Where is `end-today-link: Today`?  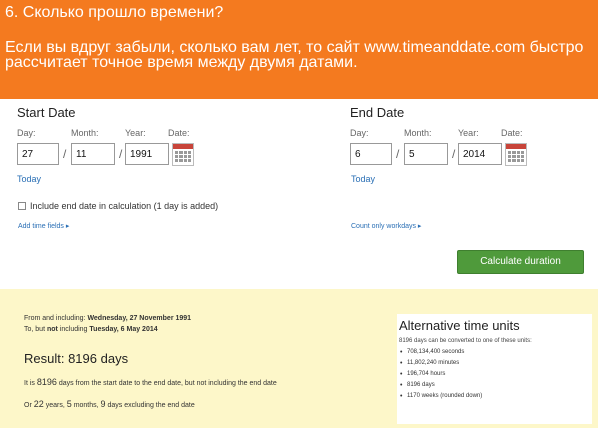 end-today-link: Today is located at coordinates (363, 179).